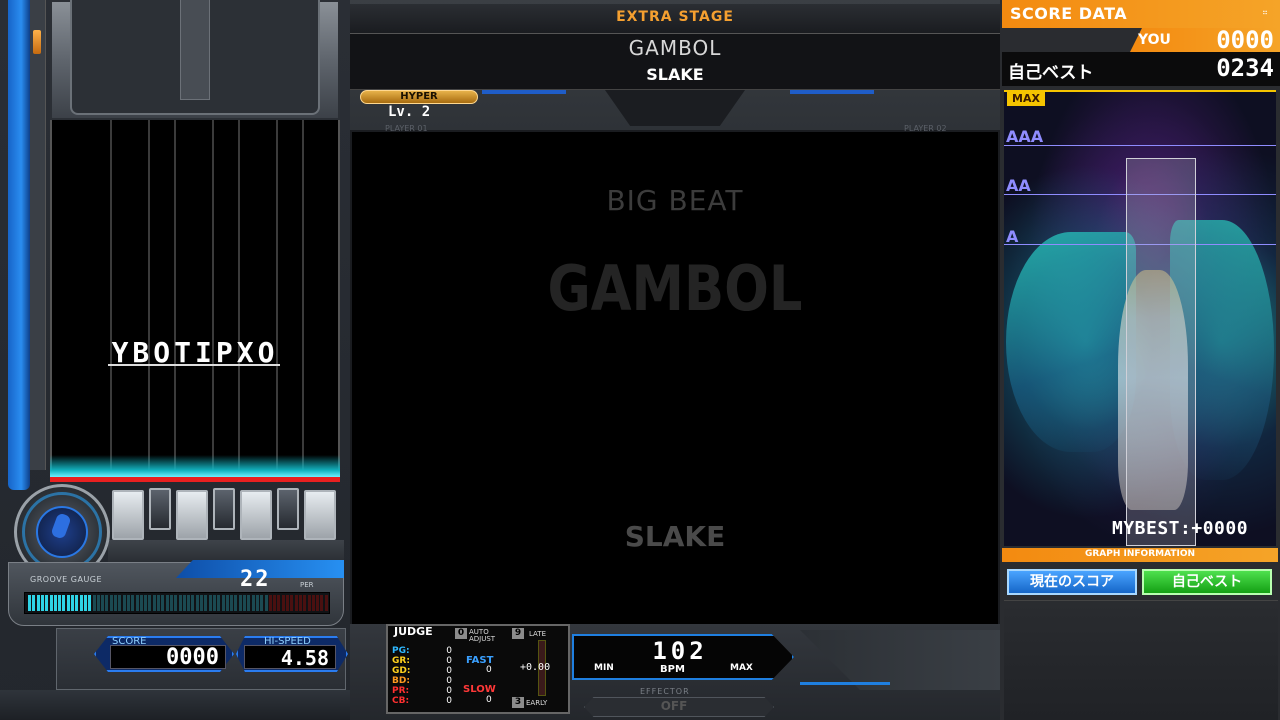  I want to click on judge-bd-value: 0, so click(449, 681).